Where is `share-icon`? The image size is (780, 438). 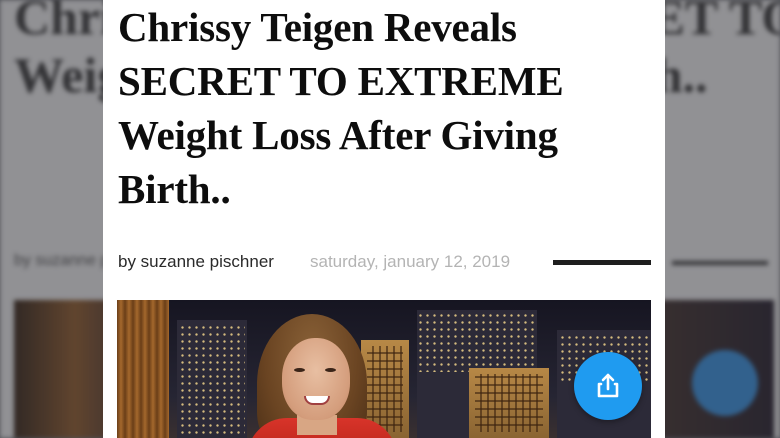
share-icon is located at coordinates (608, 386).